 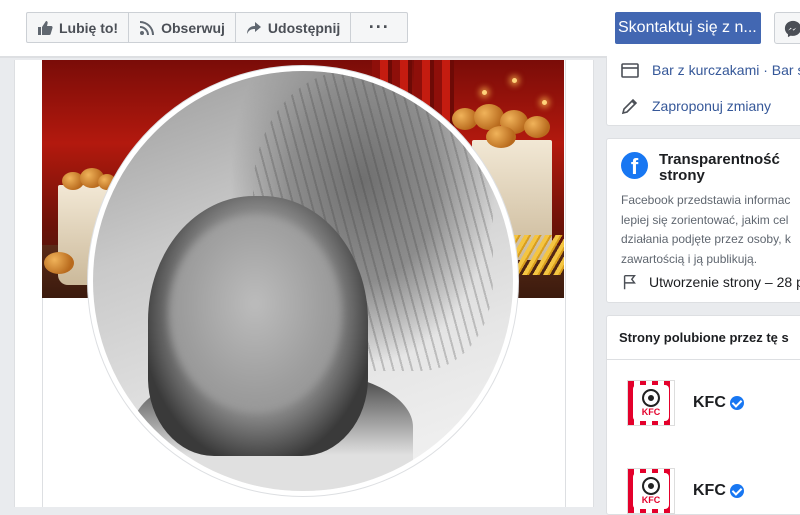 What do you see at coordinates (304, 27) in the screenshot?
I see `share-label: Udostępnij` at bounding box center [304, 27].